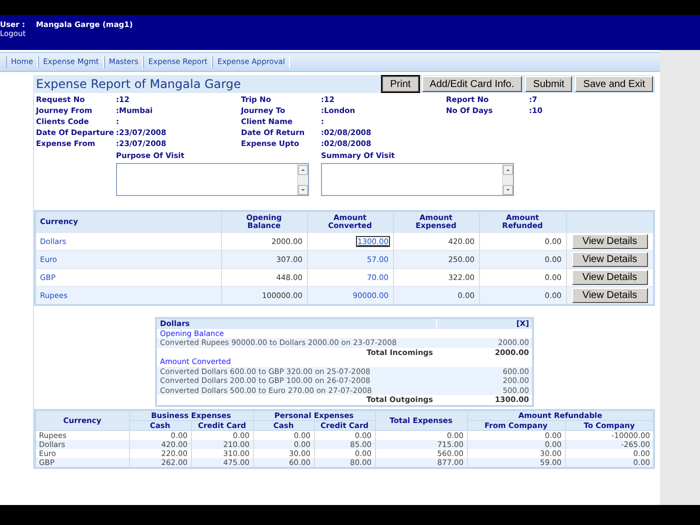 This screenshot has width=700, height=525. What do you see at coordinates (614, 84) in the screenshot?
I see `action-button: Save and Exit` at bounding box center [614, 84].